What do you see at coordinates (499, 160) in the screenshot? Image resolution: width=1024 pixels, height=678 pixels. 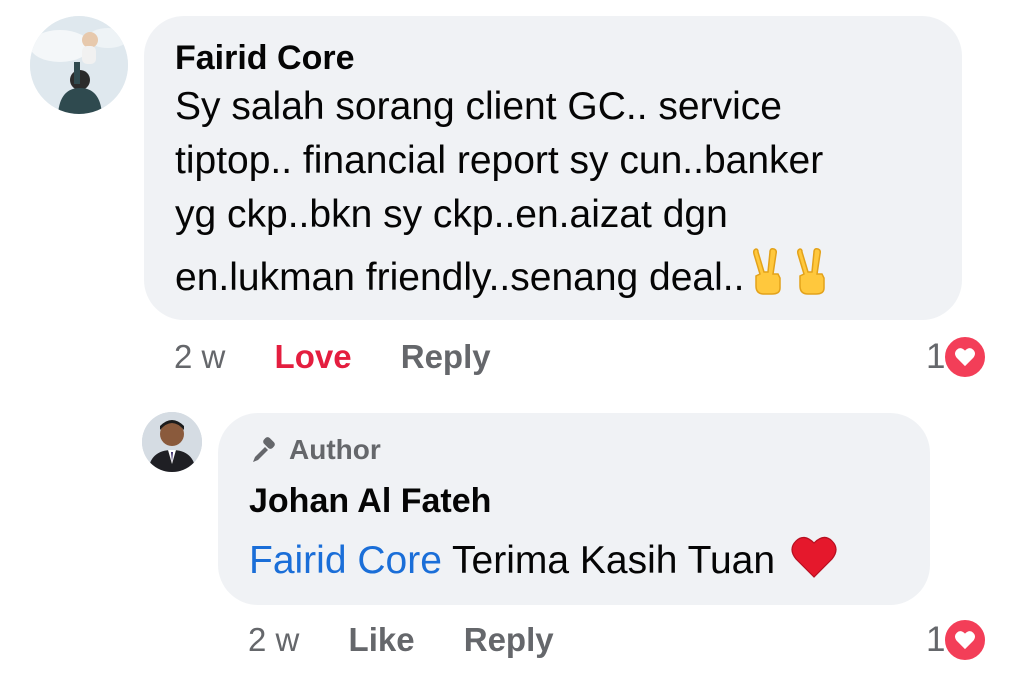 I see `comment-line: tiptop.. financial report sy cun..banker` at bounding box center [499, 160].